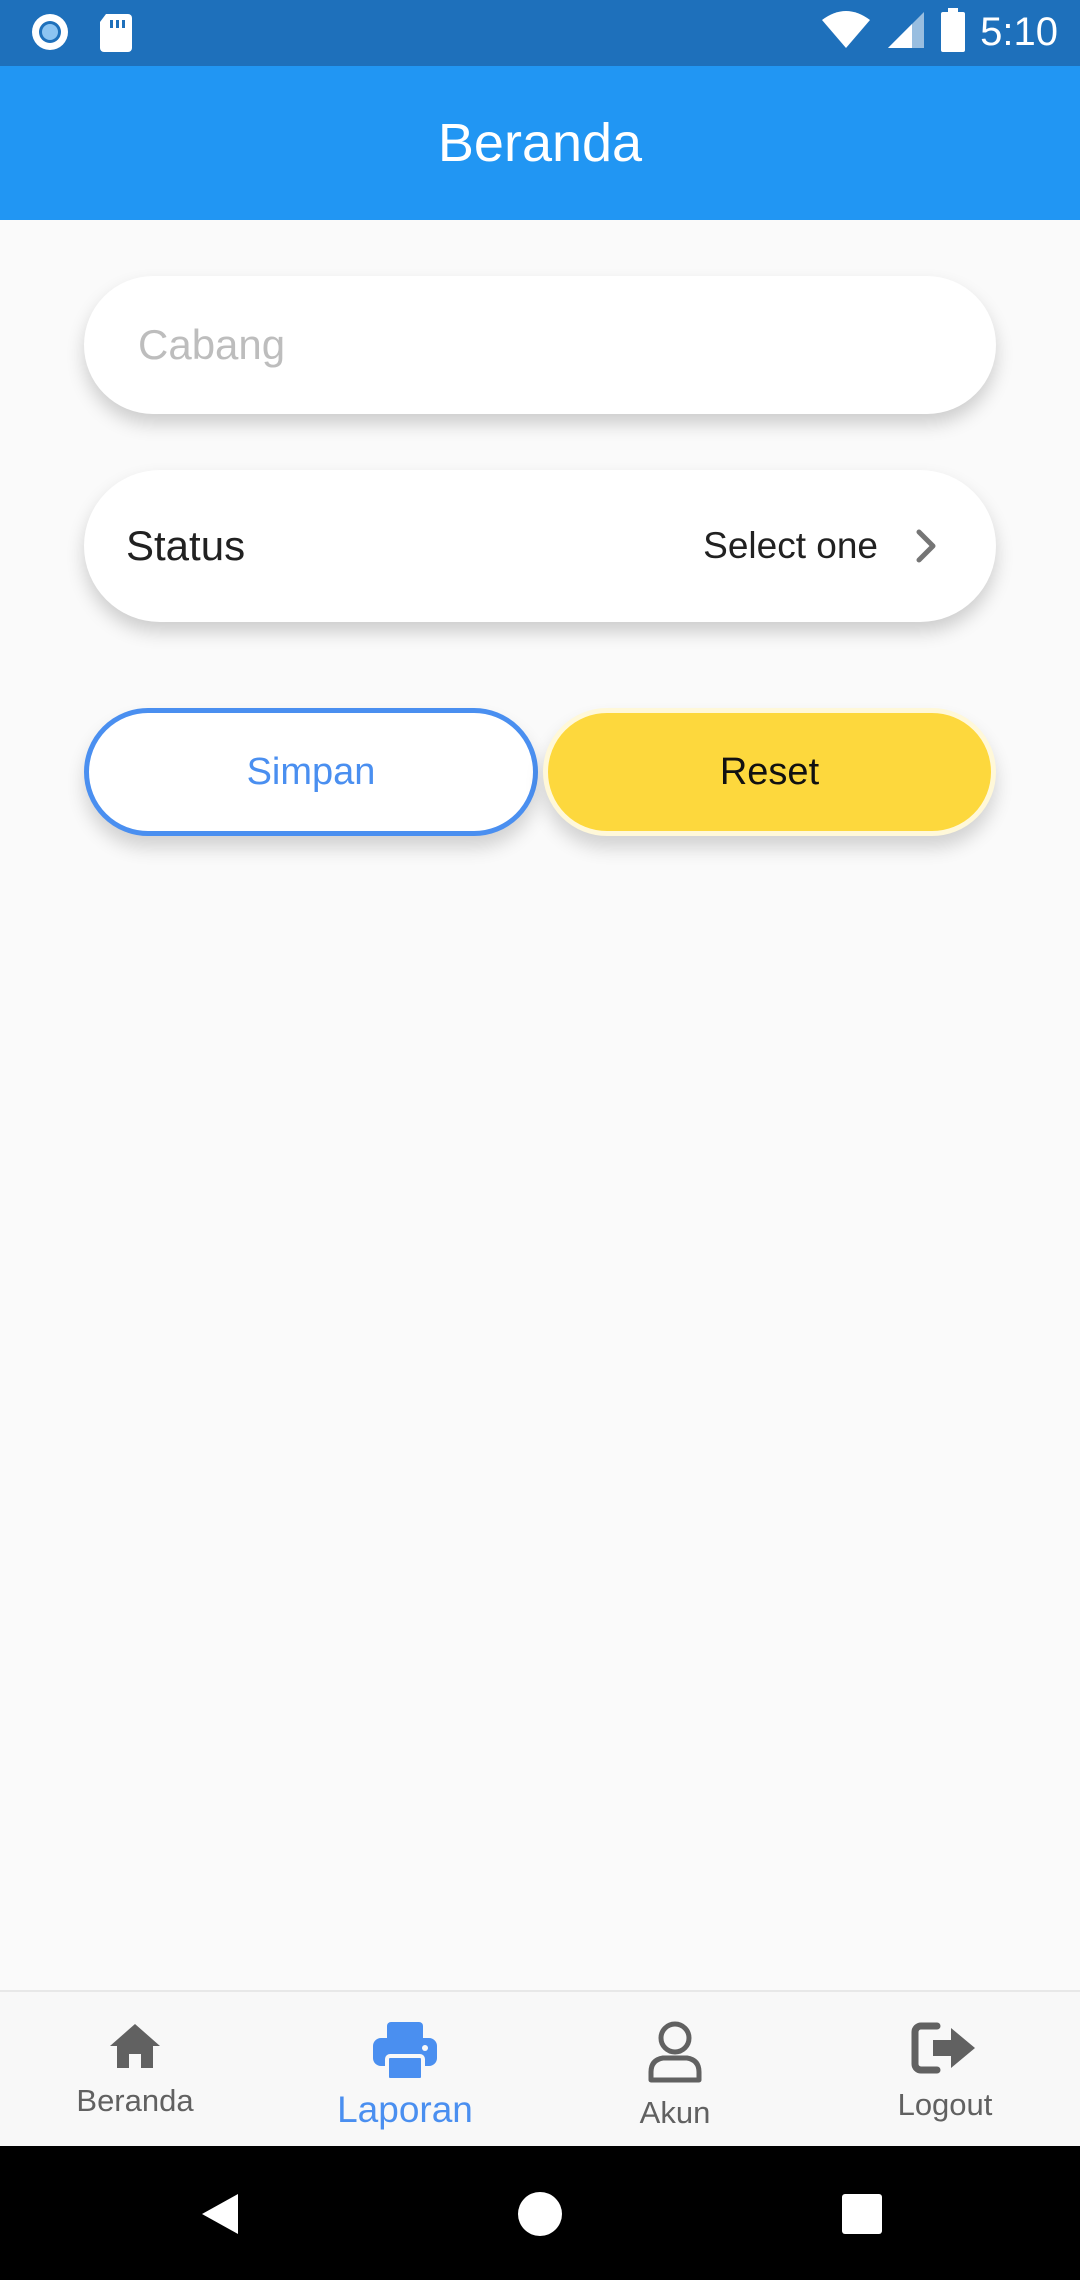 This screenshot has height=2280, width=1080. I want to click on user-icon, so click(675, 2054).